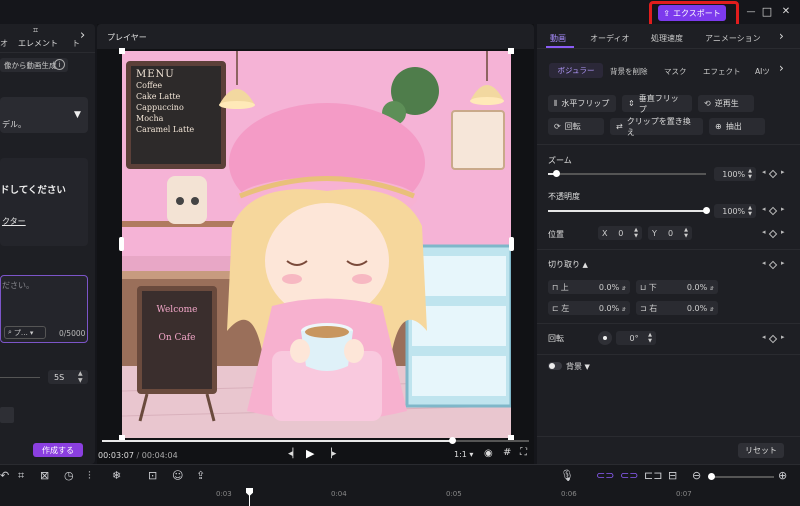 The width and height of the screenshot is (800, 506). Describe the element at coordinates (585, 103) in the screenshot. I see `hflip-label: 水平フリップ` at that location.